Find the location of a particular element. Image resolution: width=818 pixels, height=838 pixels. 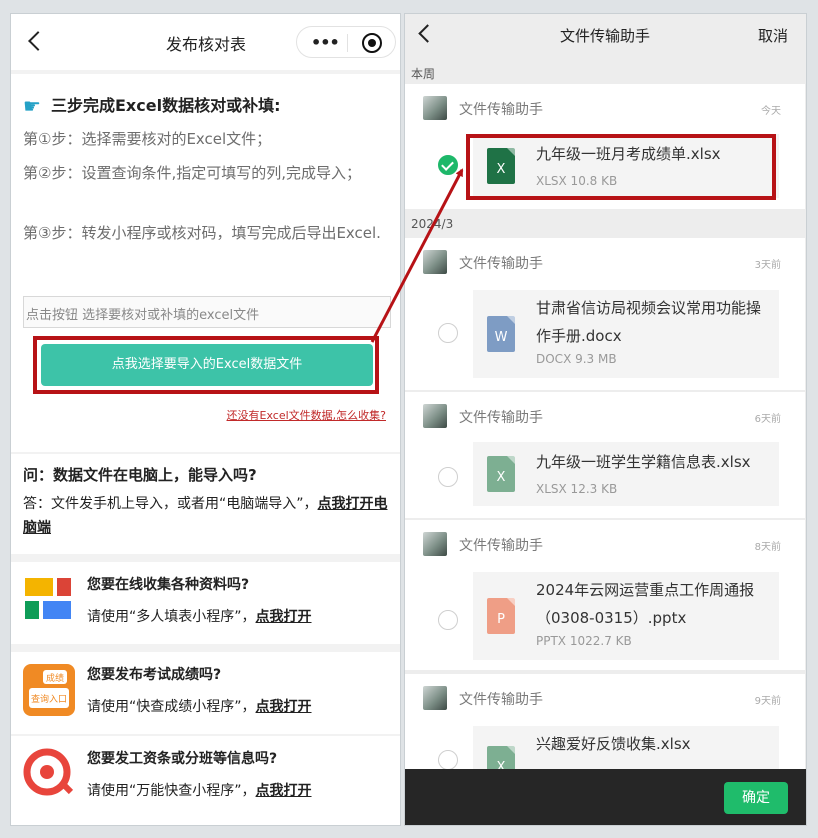

score-icon-label: 成绩 is located at coordinates (55, 678).